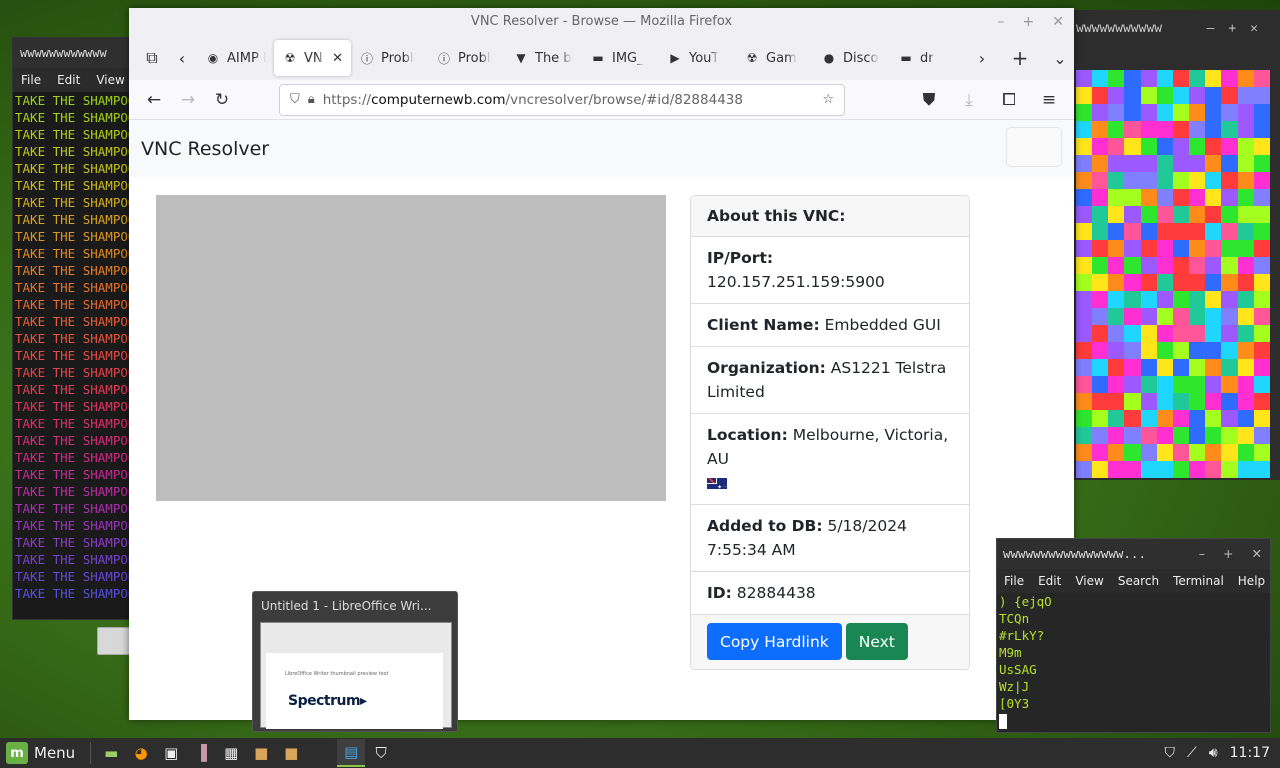 This screenshot has width=1280, height=768. I want to click on pixel-window-title: wwwwwwwwwww –+✕, so click(1173, 29).